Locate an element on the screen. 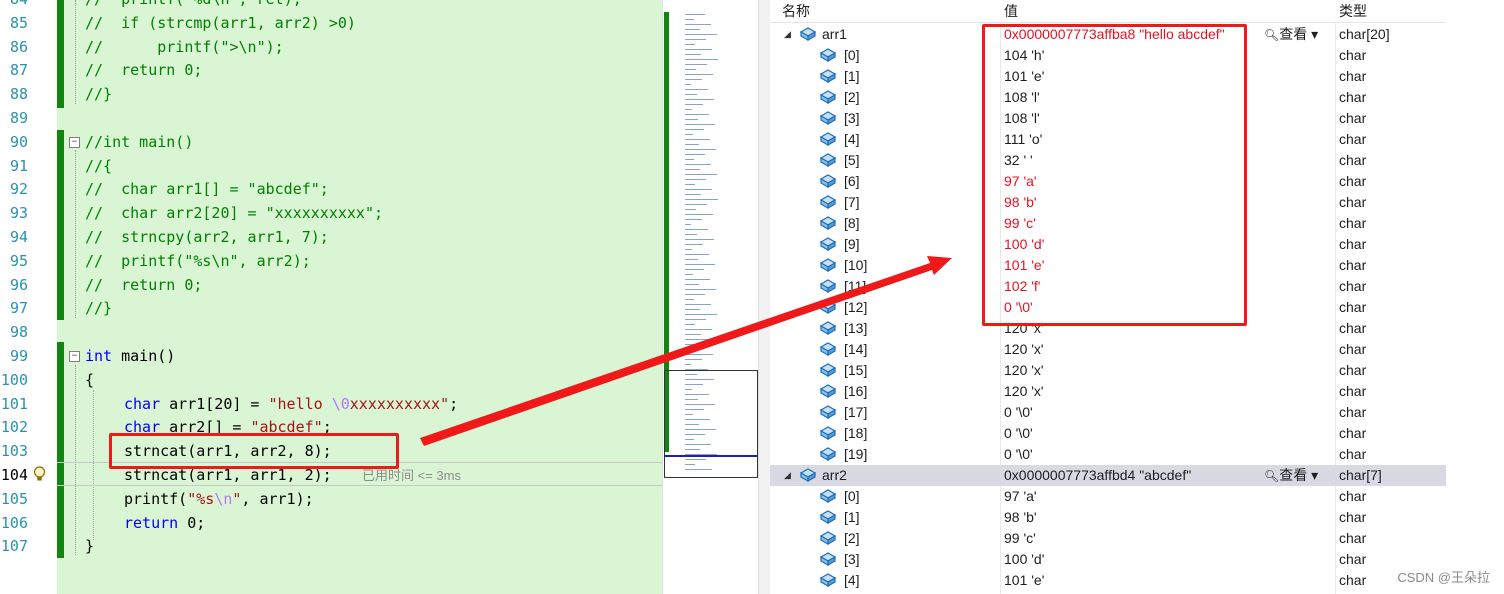 This screenshot has height=594, width=1504. watermark: CSDN @王朵拉 is located at coordinates (1443, 577).